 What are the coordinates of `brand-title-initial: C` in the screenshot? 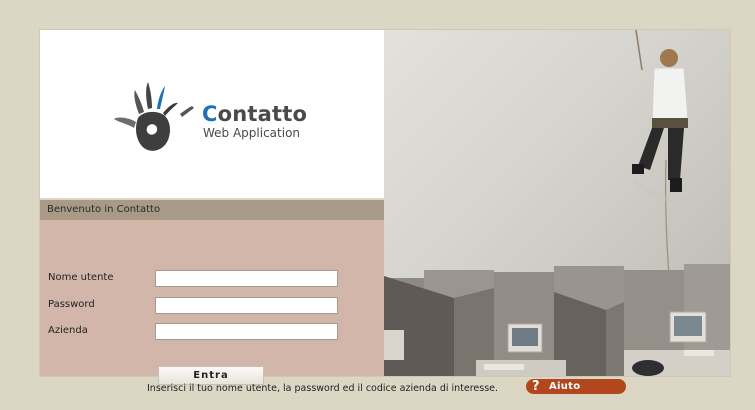 It's located at (210, 114).